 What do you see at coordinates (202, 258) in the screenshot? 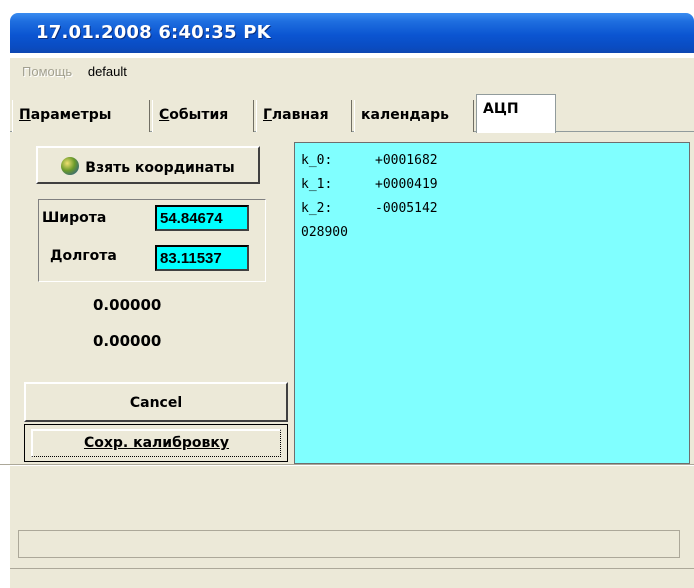
I see `longitude-field: 83.11537` at bounding box center [202, 258].